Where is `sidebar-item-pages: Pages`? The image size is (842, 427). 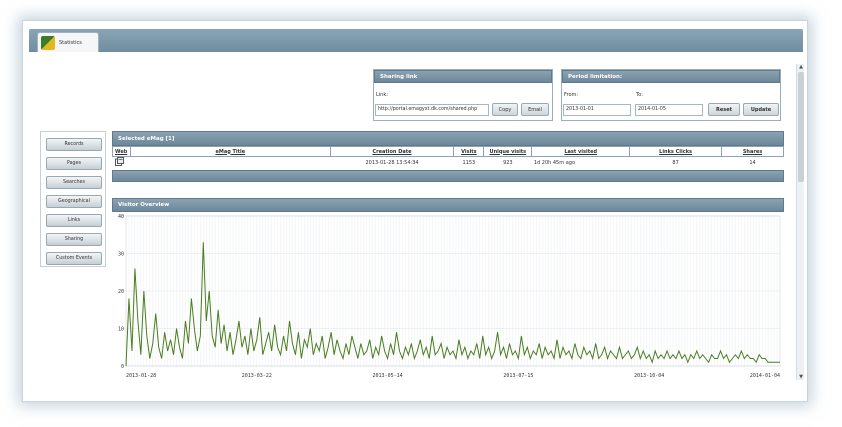
sidebar-item-pages: Pages is located at coordinates (74, 163).